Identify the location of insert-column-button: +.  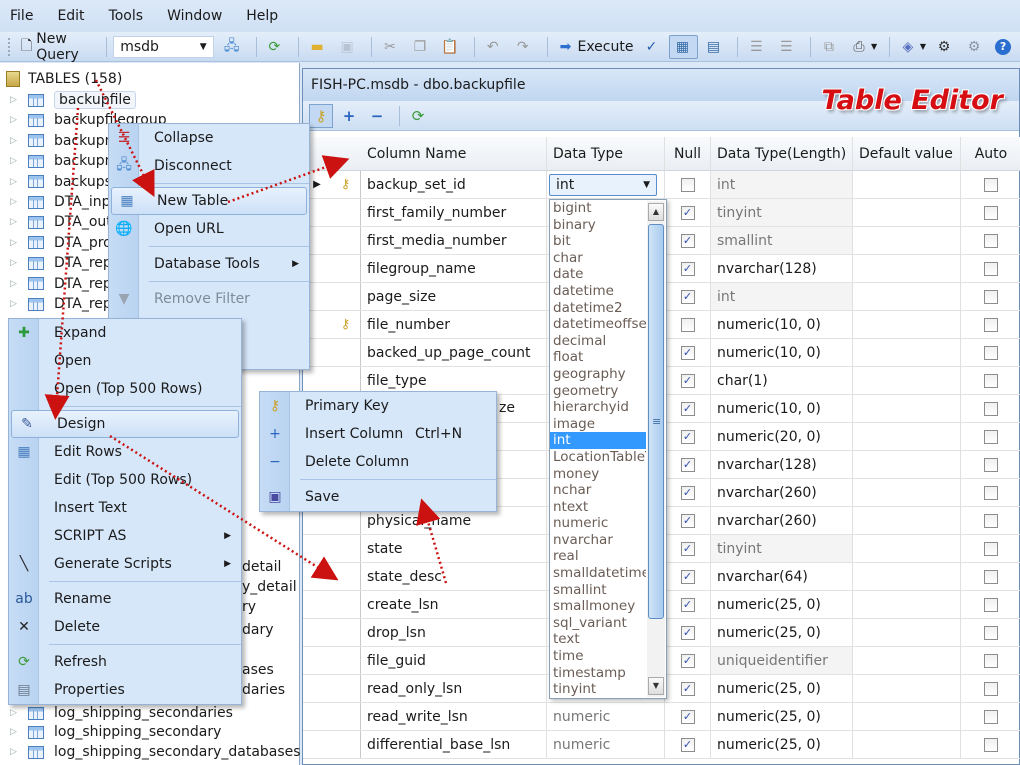
(349, 116).